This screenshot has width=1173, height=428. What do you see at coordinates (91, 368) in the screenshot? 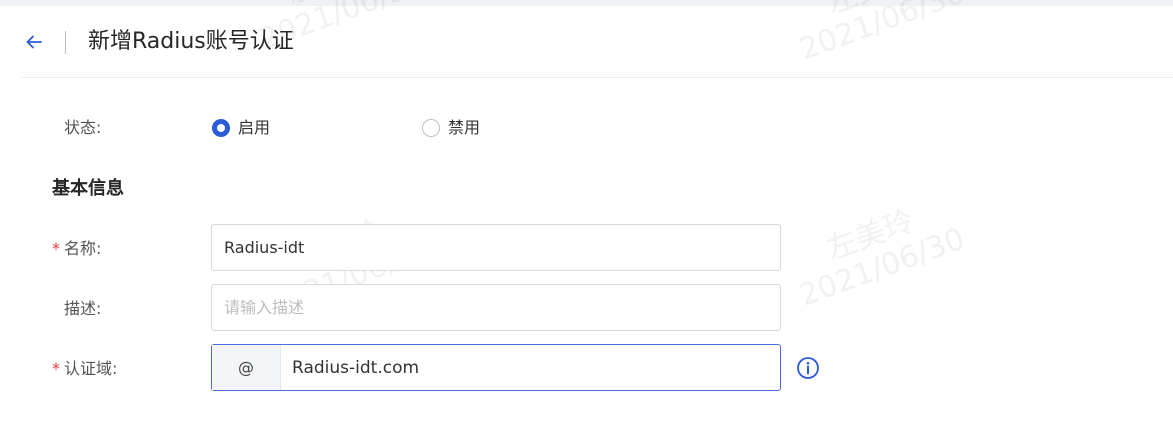
I see `auth-domain-label: 认证域:` at bounding box center [91, 368].